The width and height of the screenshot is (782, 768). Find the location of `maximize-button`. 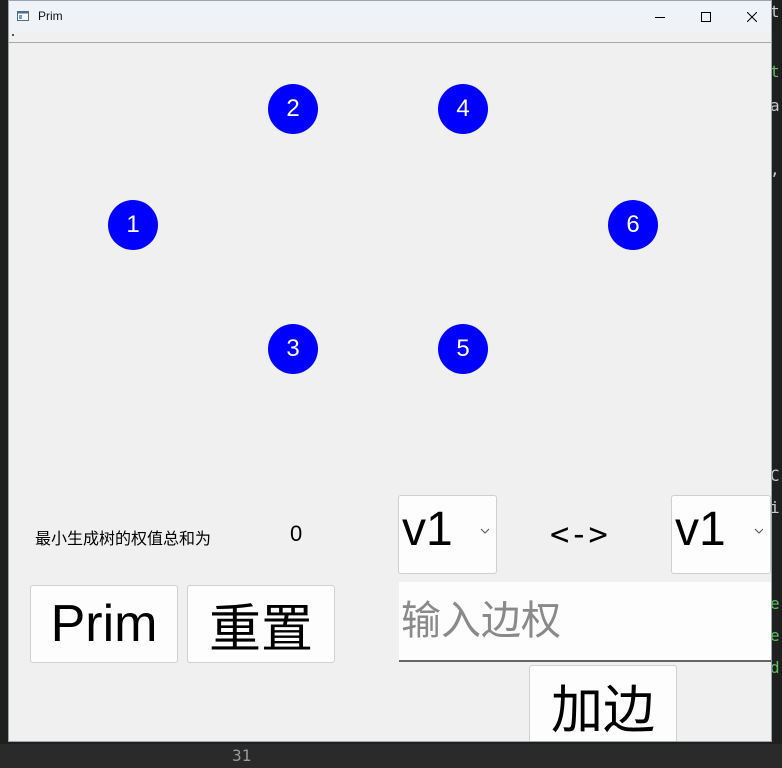

maximize-button is located at coordinates (706, 16).